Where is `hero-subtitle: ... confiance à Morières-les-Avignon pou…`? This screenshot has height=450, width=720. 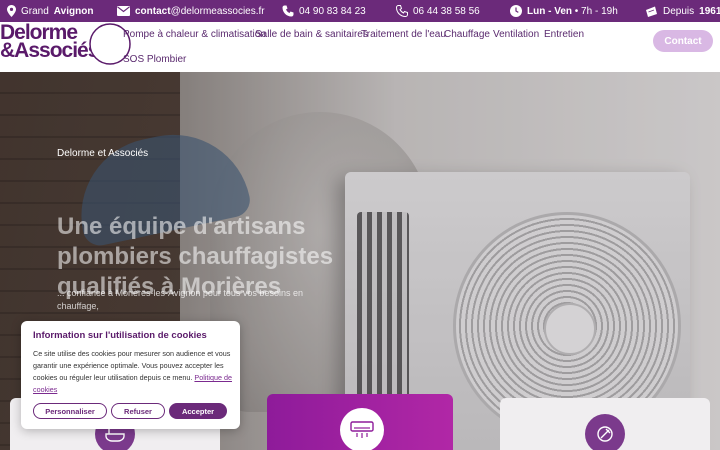 hero-subtitle: ... confiance à Morières-les-Avignon pou… is located at coordinates (180, 299).